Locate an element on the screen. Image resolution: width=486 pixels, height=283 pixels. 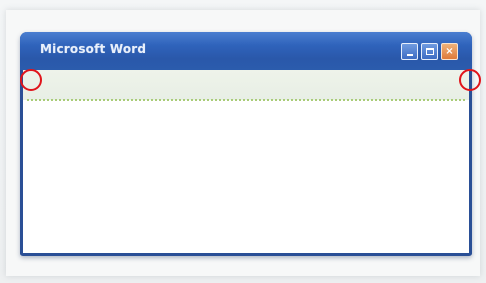
close-icon: × is located at coordinates (449, 51).